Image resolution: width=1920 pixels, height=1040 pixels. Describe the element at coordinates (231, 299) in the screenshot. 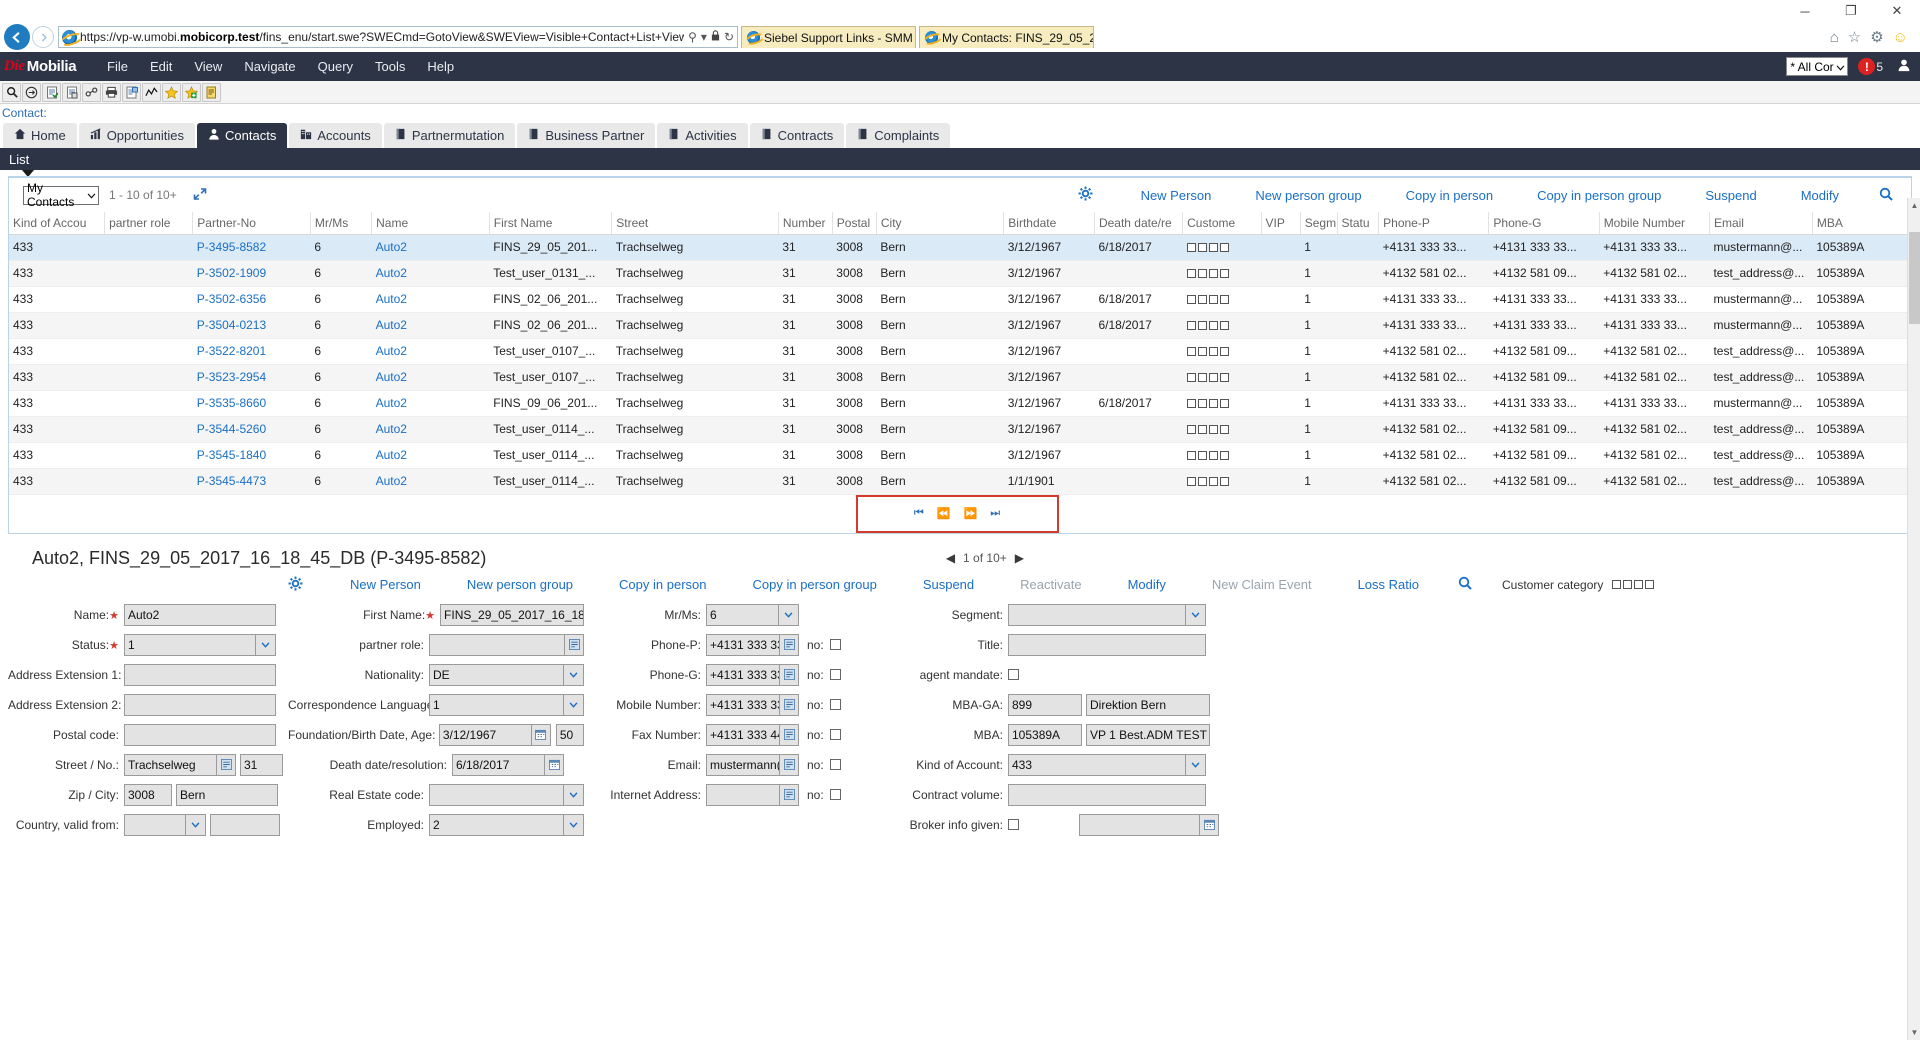

I see `cell-link: P-3502-6356` at that location.